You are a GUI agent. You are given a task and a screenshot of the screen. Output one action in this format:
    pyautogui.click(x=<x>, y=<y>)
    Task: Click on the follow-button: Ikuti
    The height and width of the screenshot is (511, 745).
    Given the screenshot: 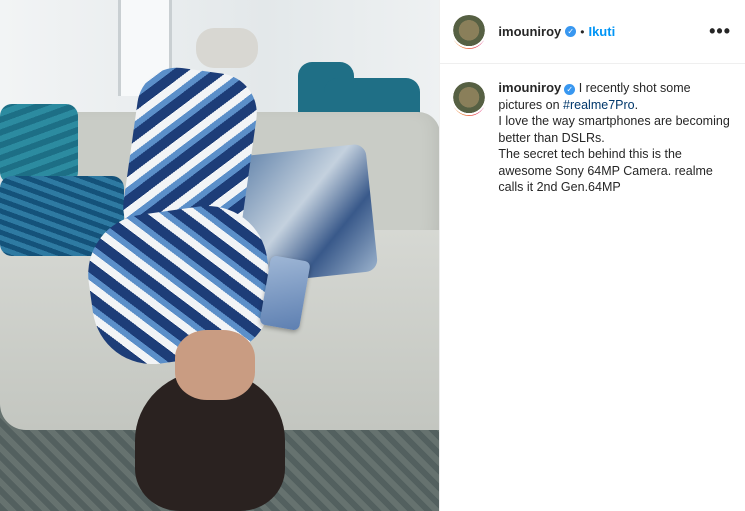 What is the action you would take?
    pyautogui.click(x=601, y=31)
    